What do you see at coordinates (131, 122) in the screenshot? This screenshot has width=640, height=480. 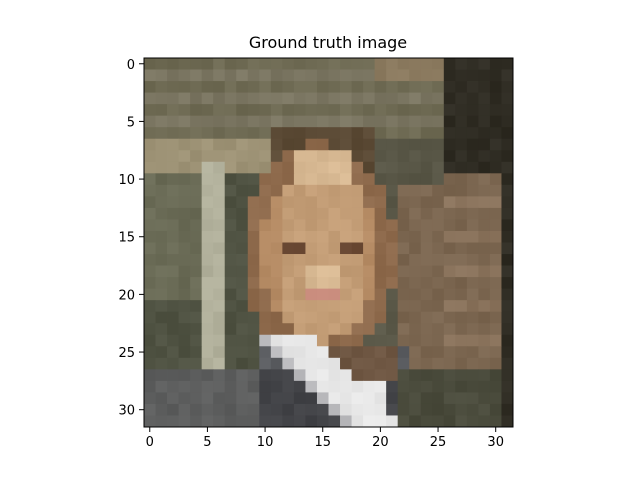 I see `y-tick-label: 5` at bounding box center [131, 122].